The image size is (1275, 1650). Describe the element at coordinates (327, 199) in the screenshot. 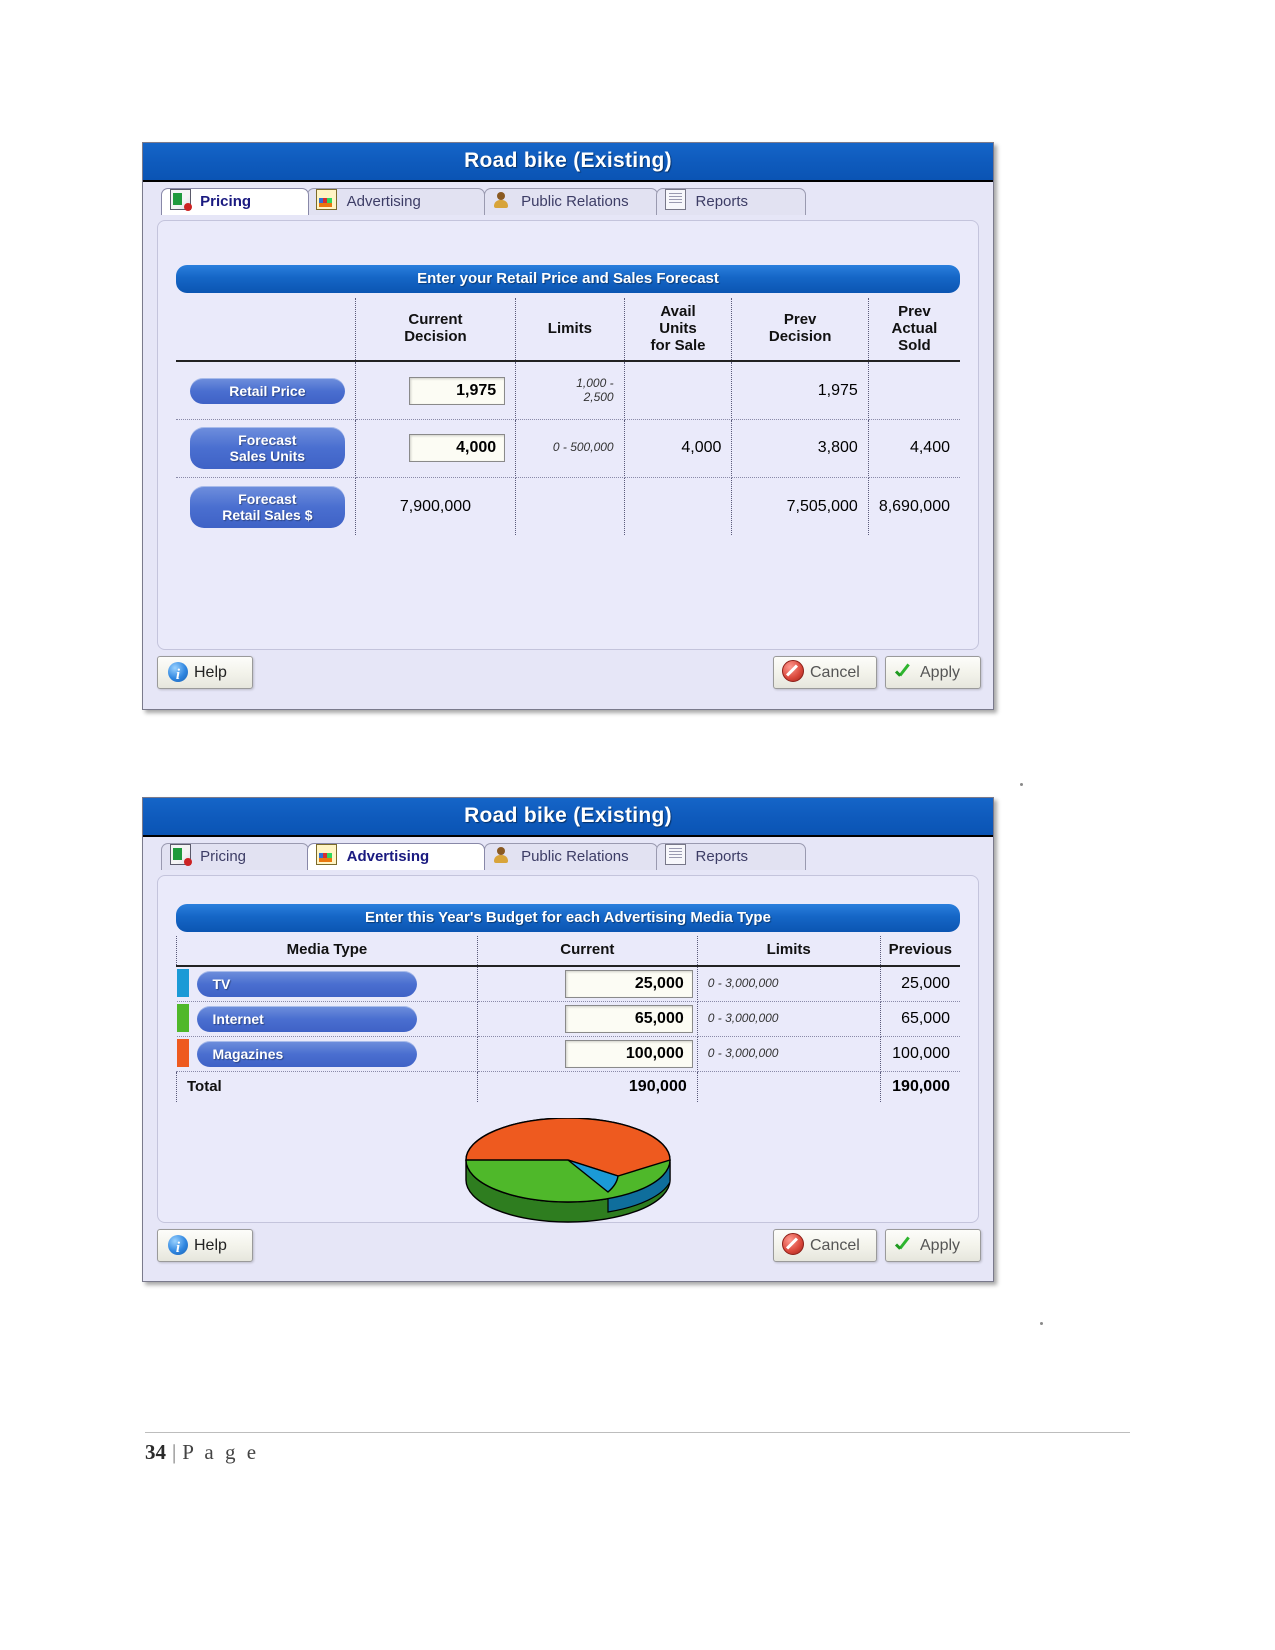

I see `advertising-chart-icon` at that location.